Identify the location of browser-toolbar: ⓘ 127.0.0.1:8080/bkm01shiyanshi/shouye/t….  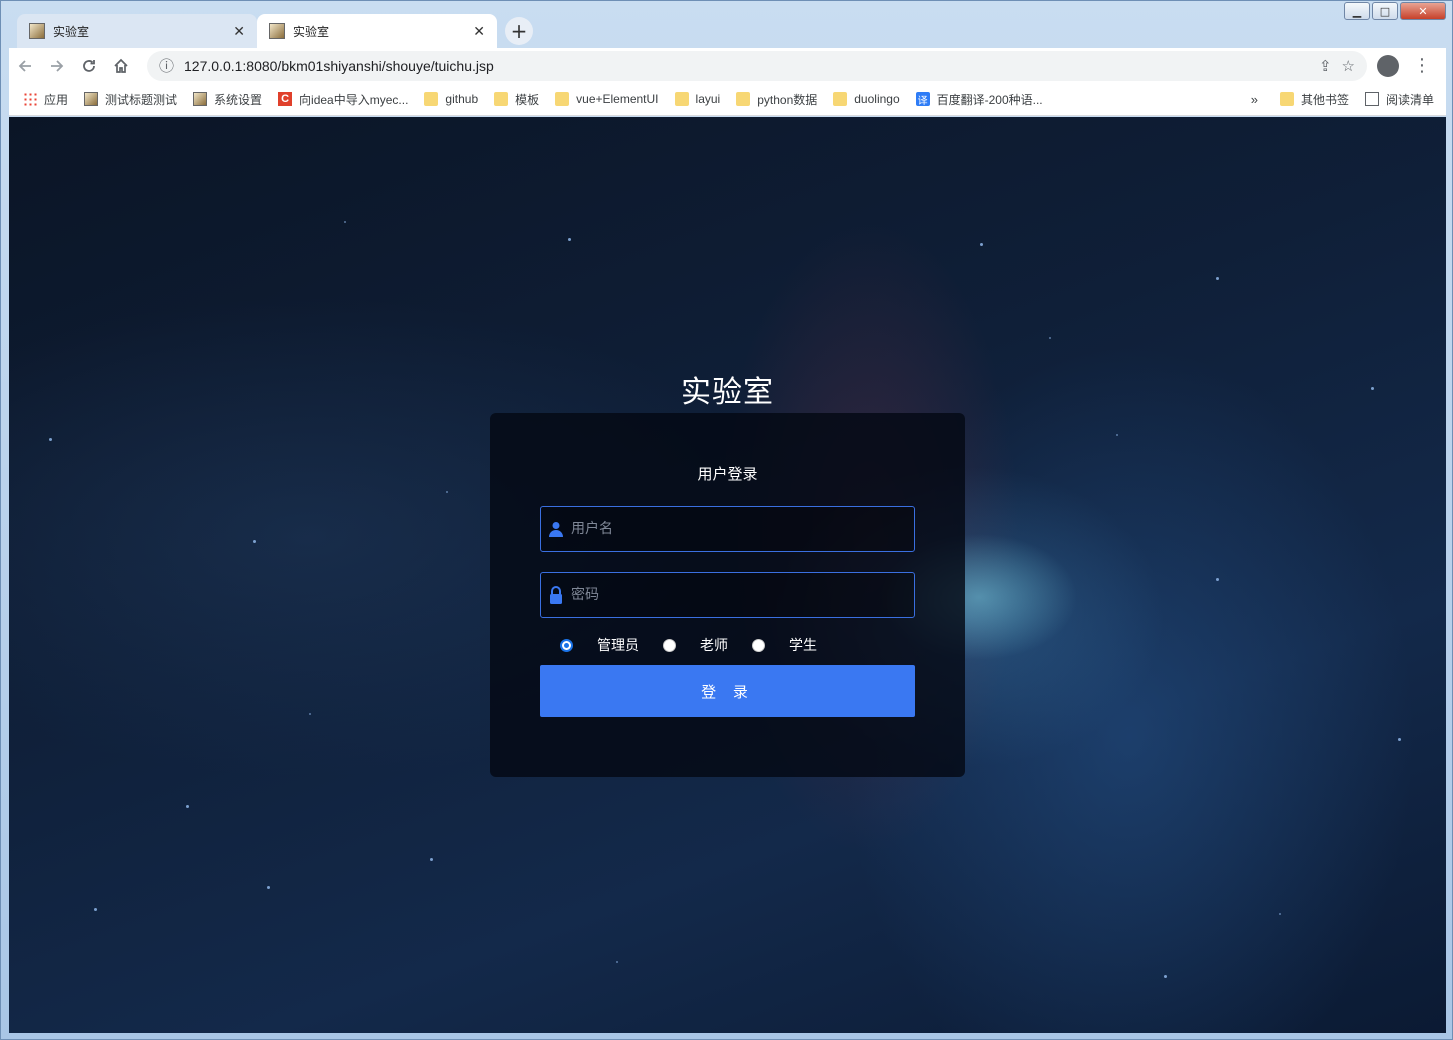
(727, 65).